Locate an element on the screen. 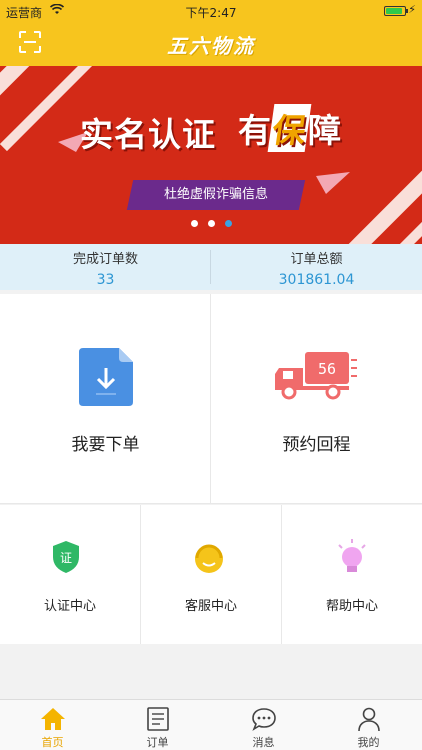 Image resolution: width=422 pixels, height=750 pixels. help-center-button: 帮助中心 is located at coordinates (352, 574).